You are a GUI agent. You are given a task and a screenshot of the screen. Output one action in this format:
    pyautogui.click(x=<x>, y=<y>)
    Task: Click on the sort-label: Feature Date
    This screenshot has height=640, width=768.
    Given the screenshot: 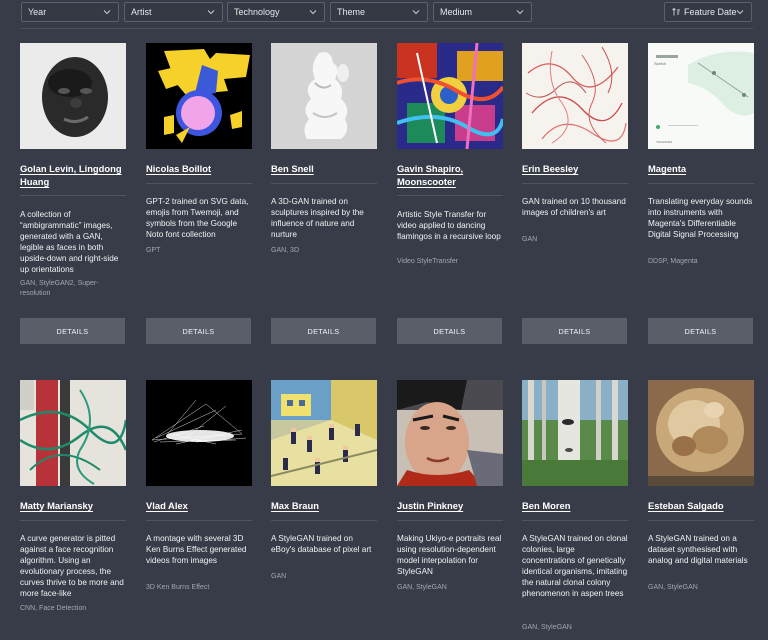 What is the action you would take?
    pyautogui.click(x=710, y=12)
    